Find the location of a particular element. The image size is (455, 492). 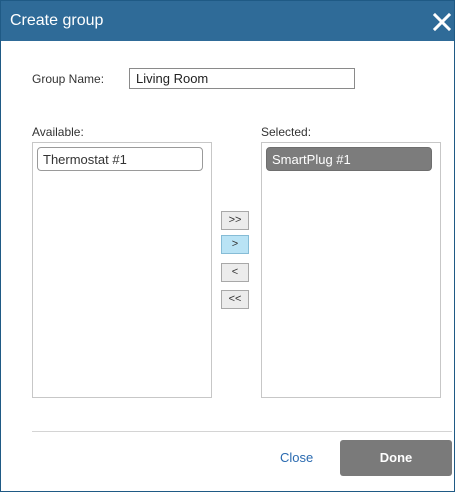

dialog-title: Create group is located at coordinates (57, 20).